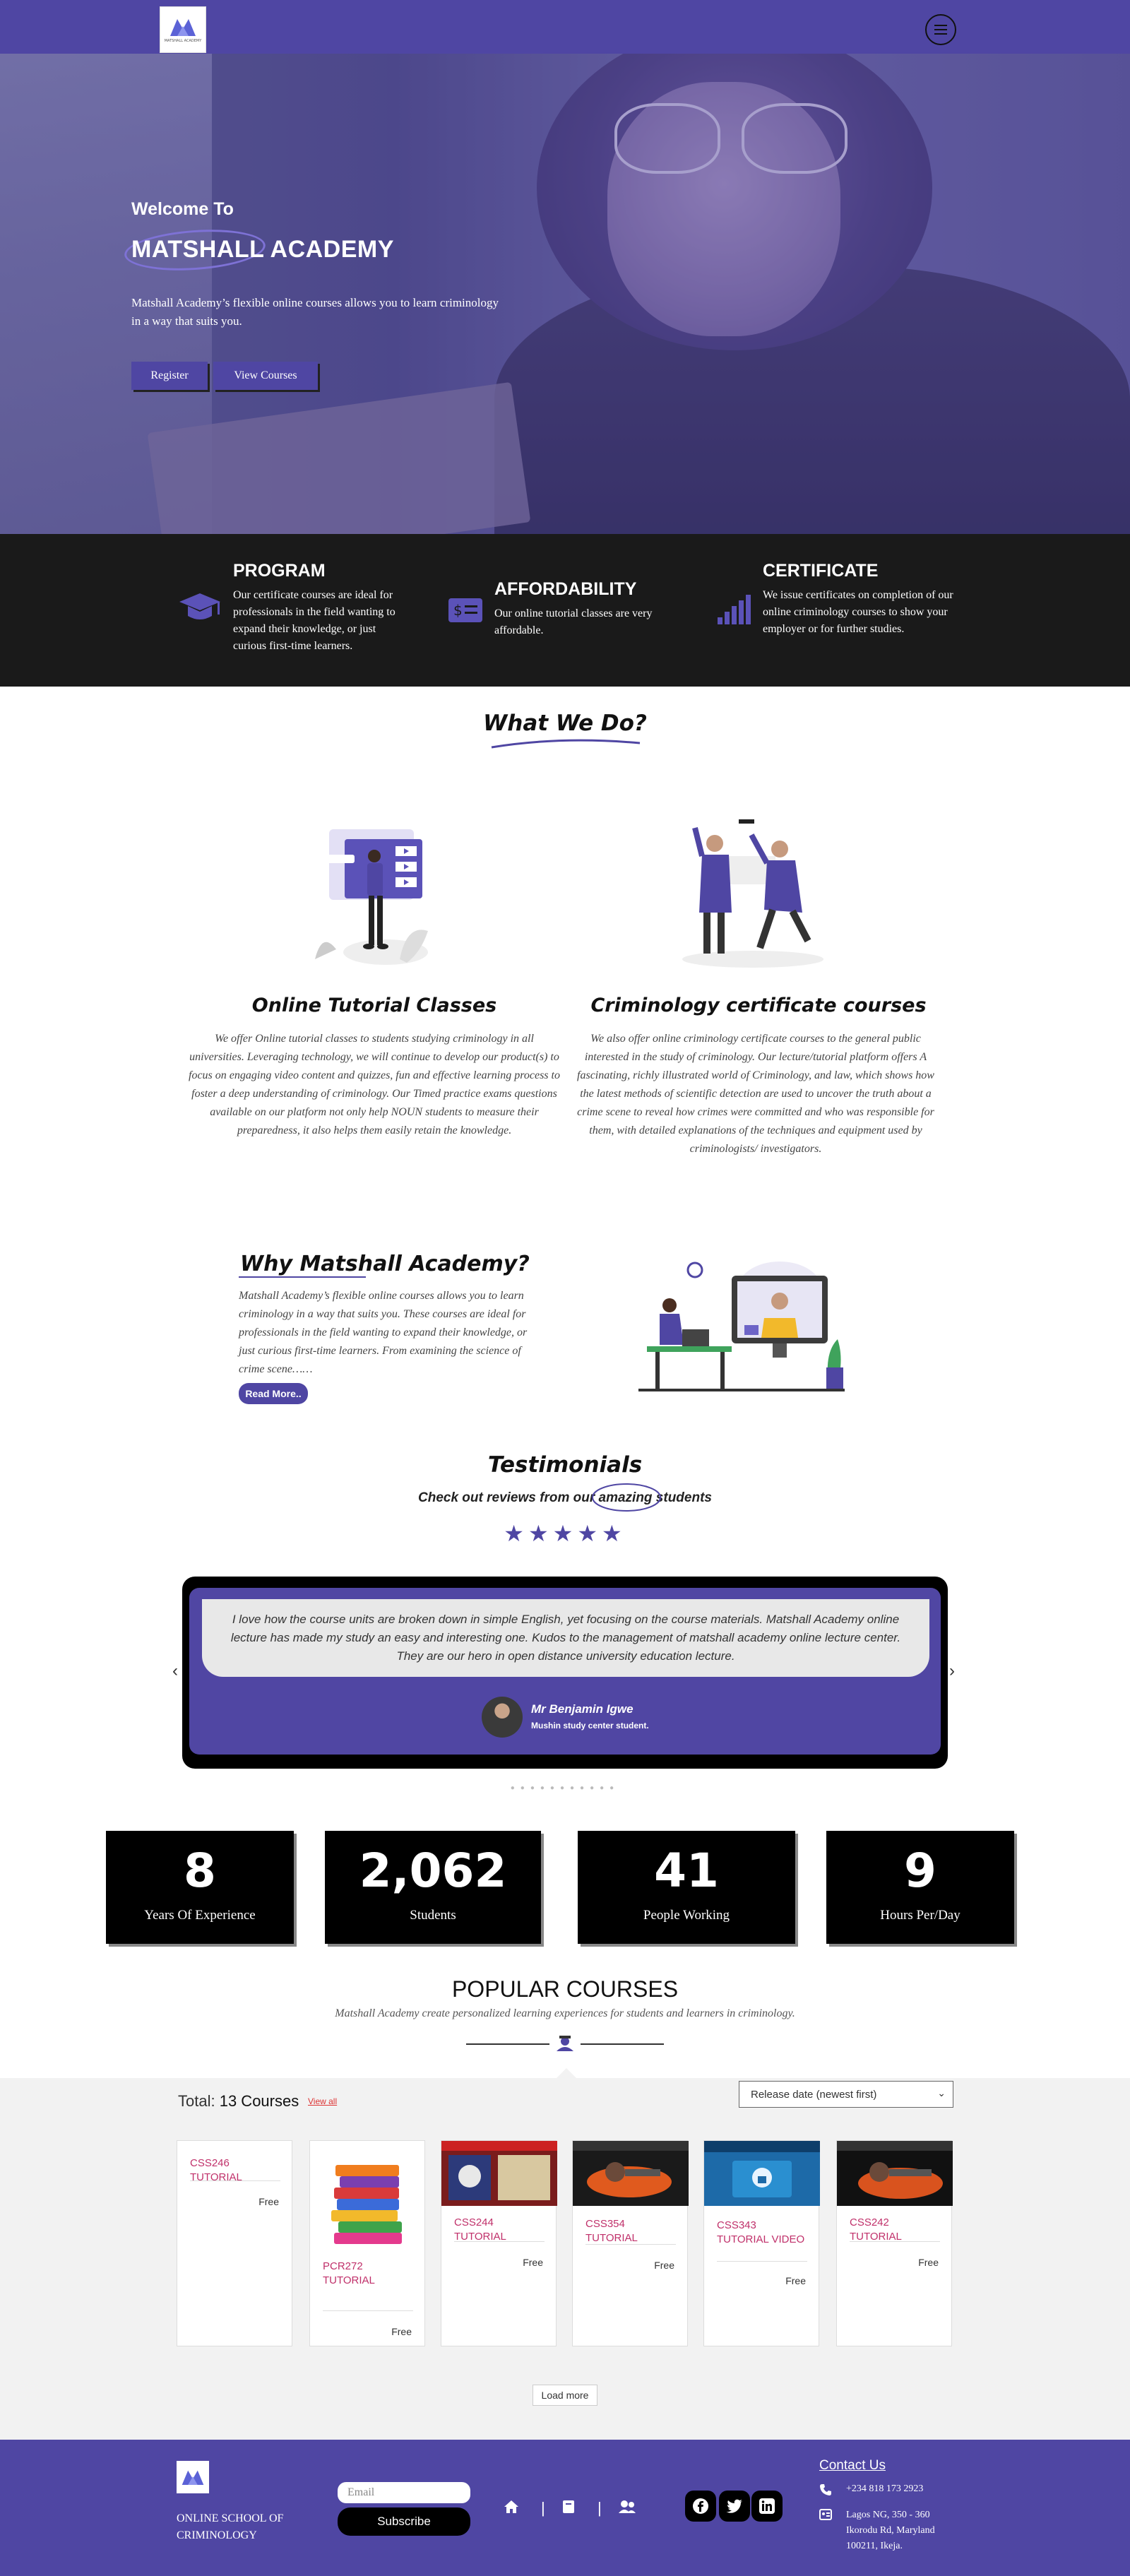 This screenshot has height=2576, width=1130. I want to click on books-stack-image, so click(366, 2204).